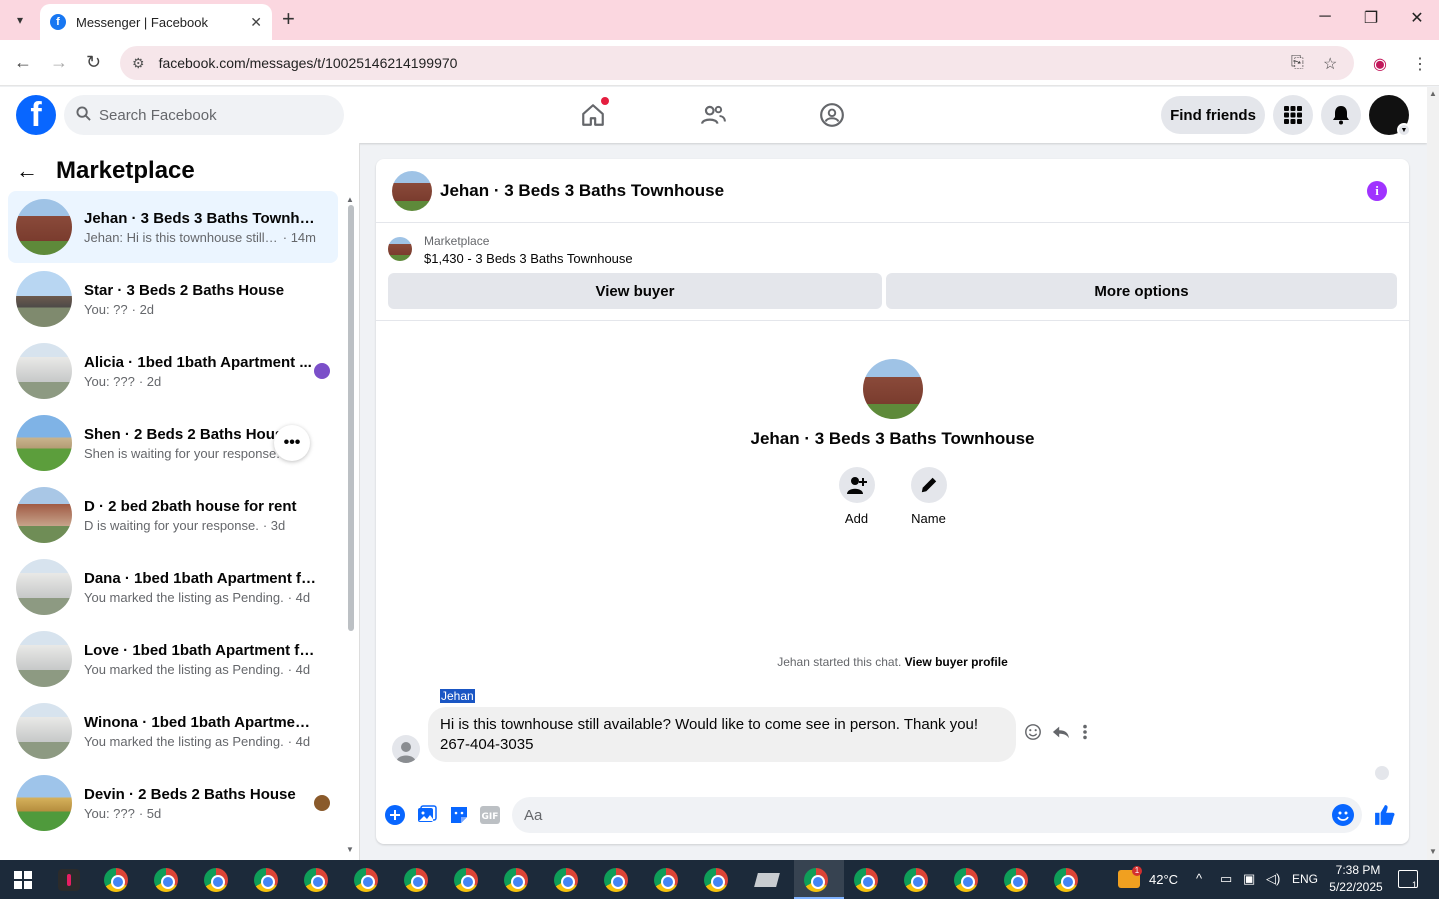 The width and height of the screenshot is (1439, 899). Describe the element at coordinates (1226, 879) in the screenshot. I see `meet-now-icon: ▭` at that location.